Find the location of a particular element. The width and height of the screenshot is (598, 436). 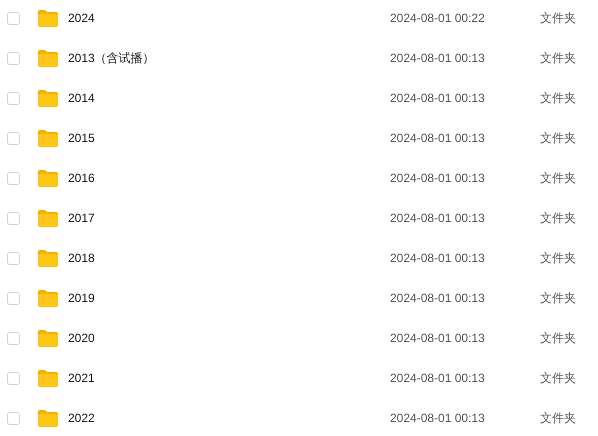

file-name: 2020 is located at coordinates (228, 338).